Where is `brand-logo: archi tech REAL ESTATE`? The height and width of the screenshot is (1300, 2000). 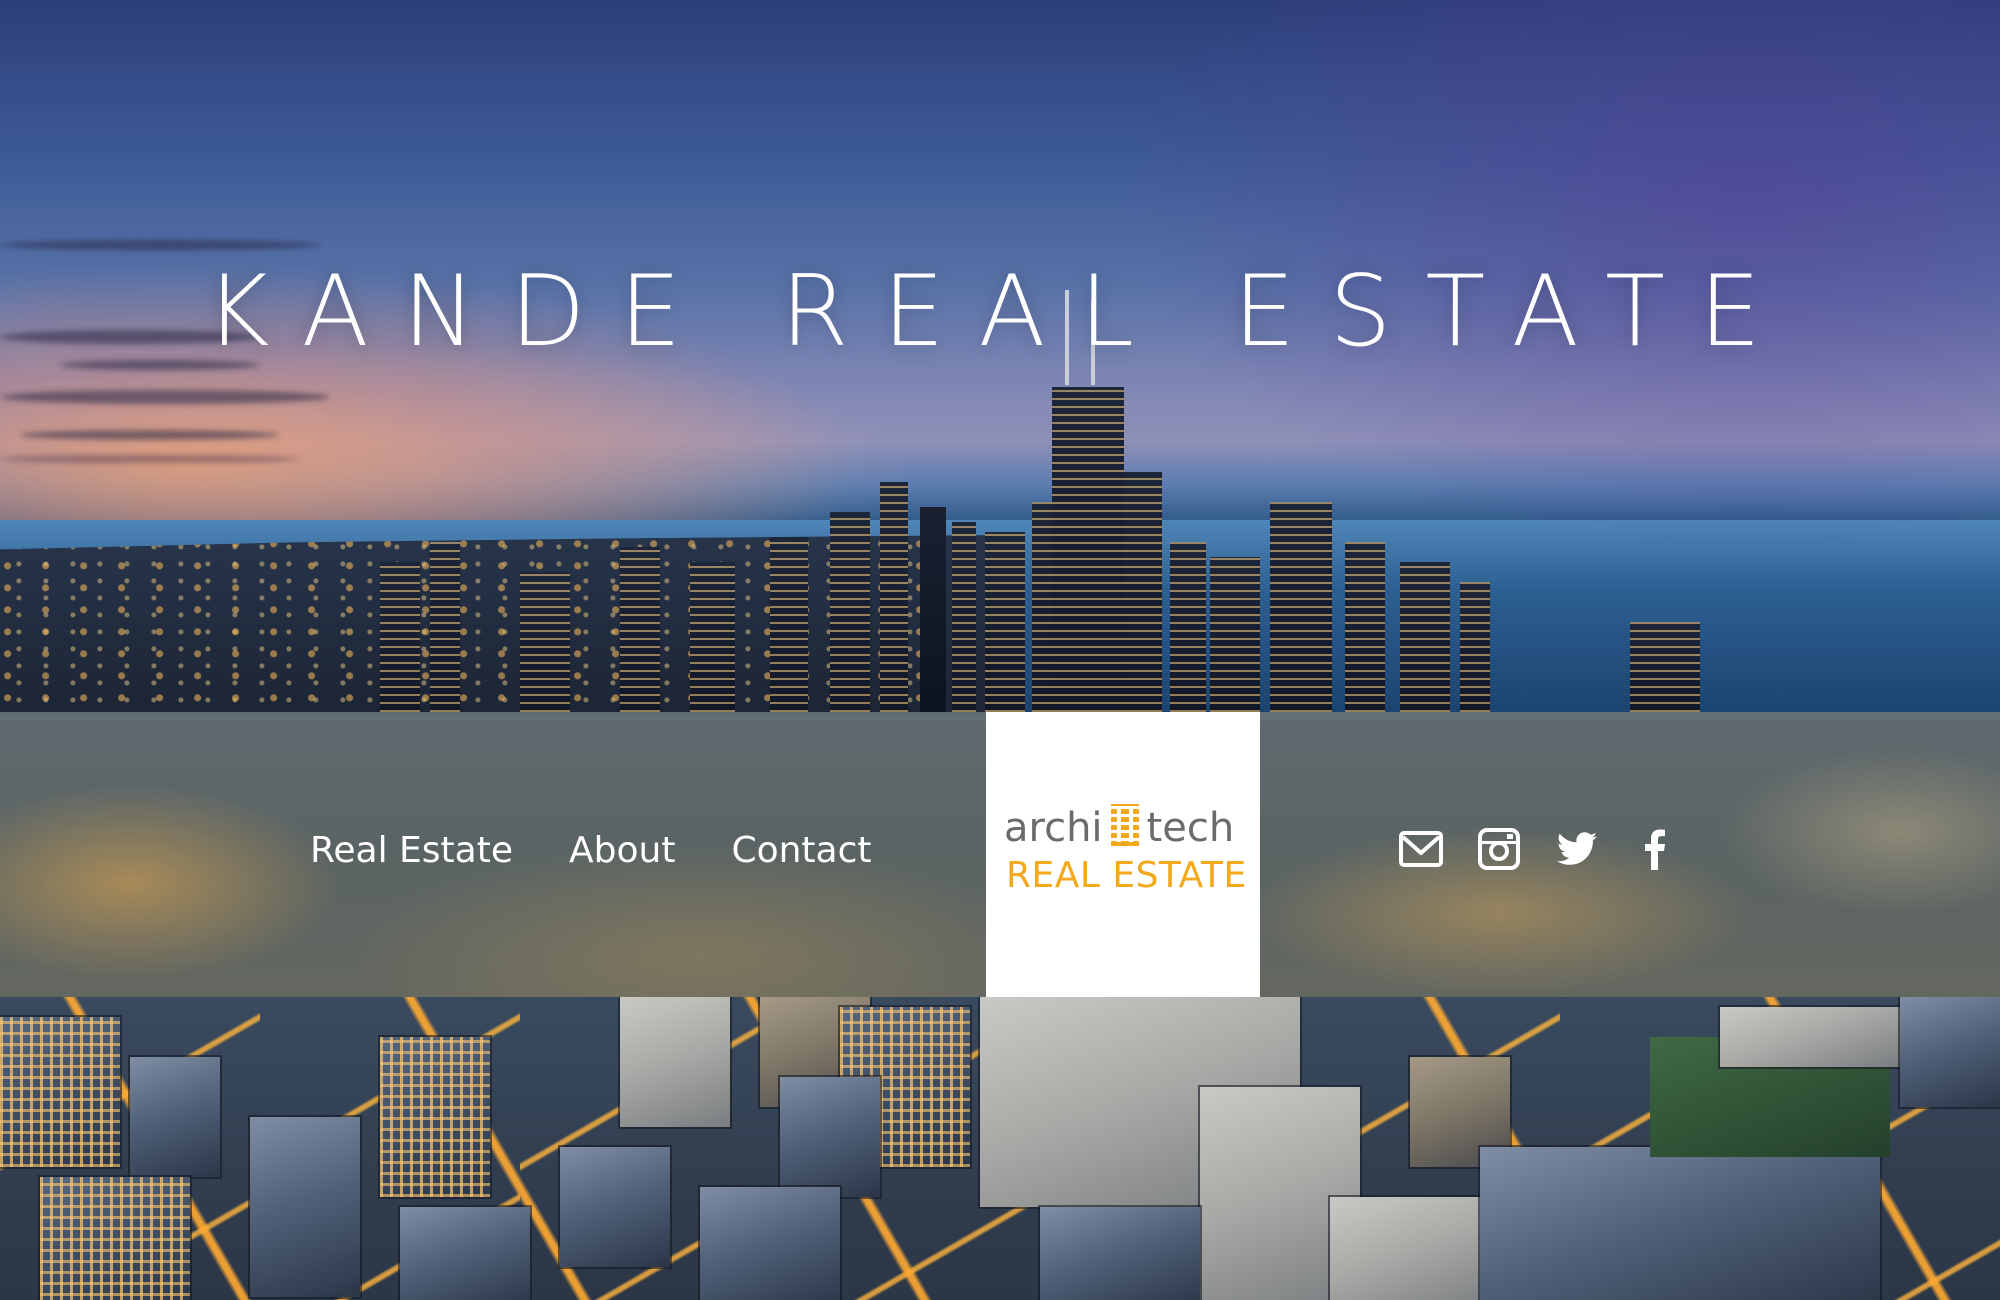
brand-logo: archi tech REAL ESTATE is located at coordinates (1123, 854).